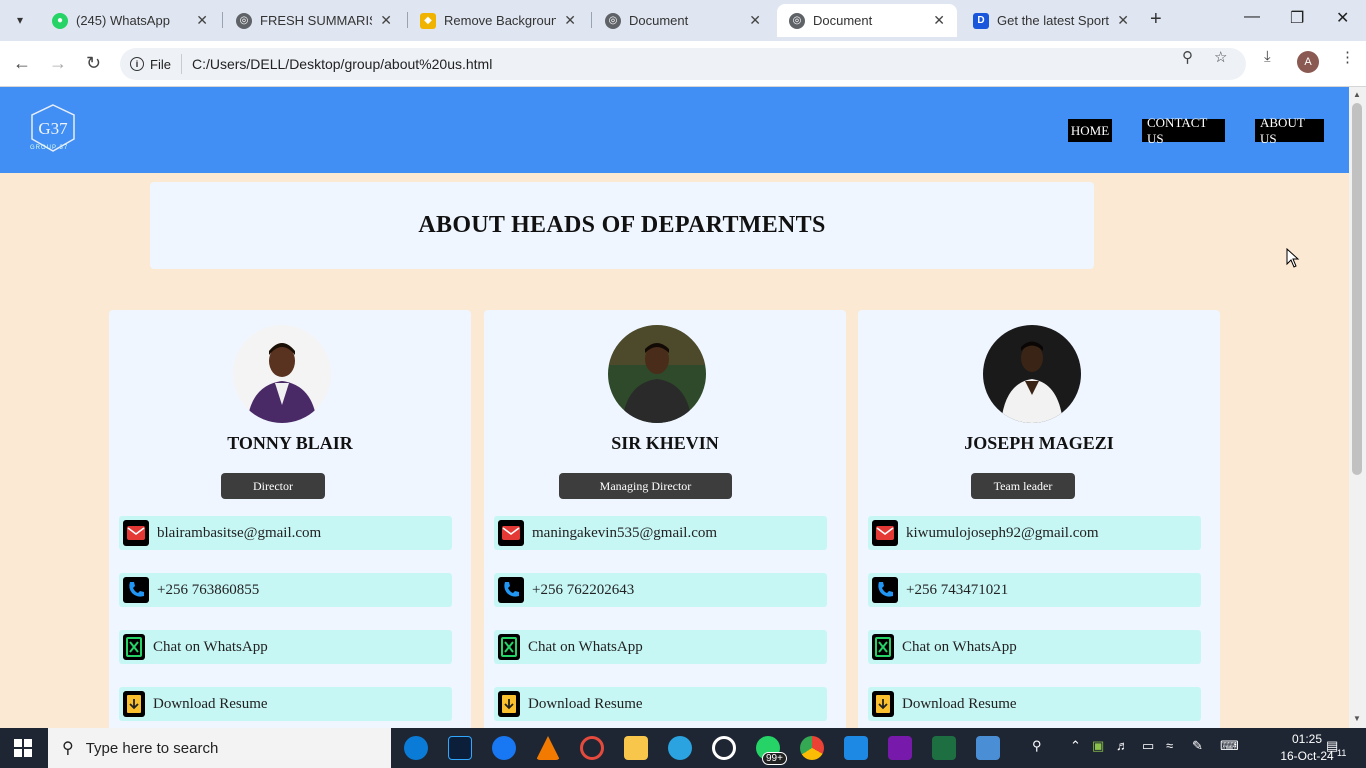 The height and width of the screenshot is (768, 1366). What do you see at coordinates (1023, 486) in the screenshot?
I see `role-badge: Team leader` at bounding box center [1023, 486].